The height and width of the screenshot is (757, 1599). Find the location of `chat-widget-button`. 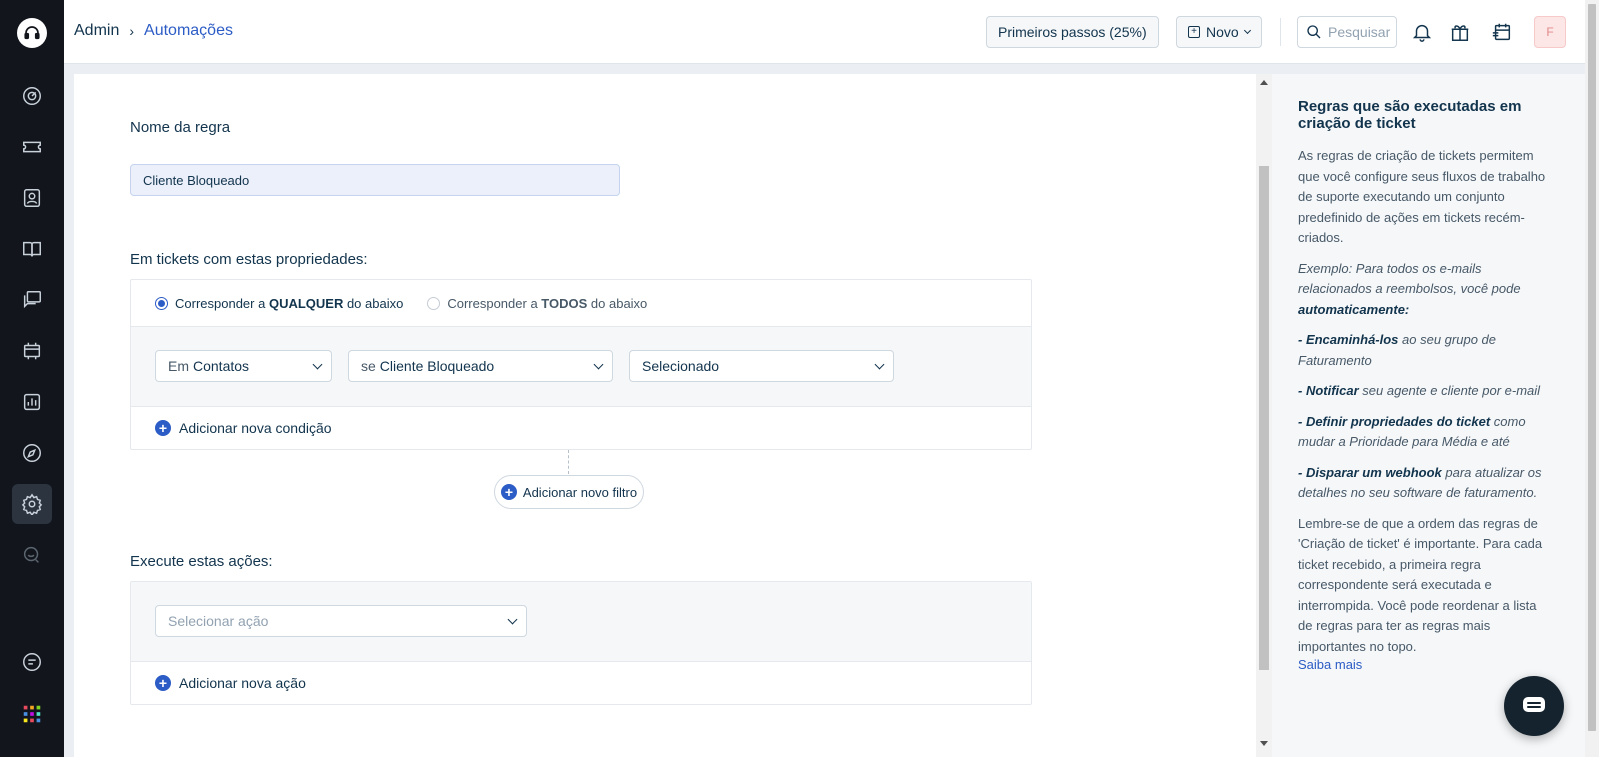

chat-widget-button is located at coordinates (1534, 706).